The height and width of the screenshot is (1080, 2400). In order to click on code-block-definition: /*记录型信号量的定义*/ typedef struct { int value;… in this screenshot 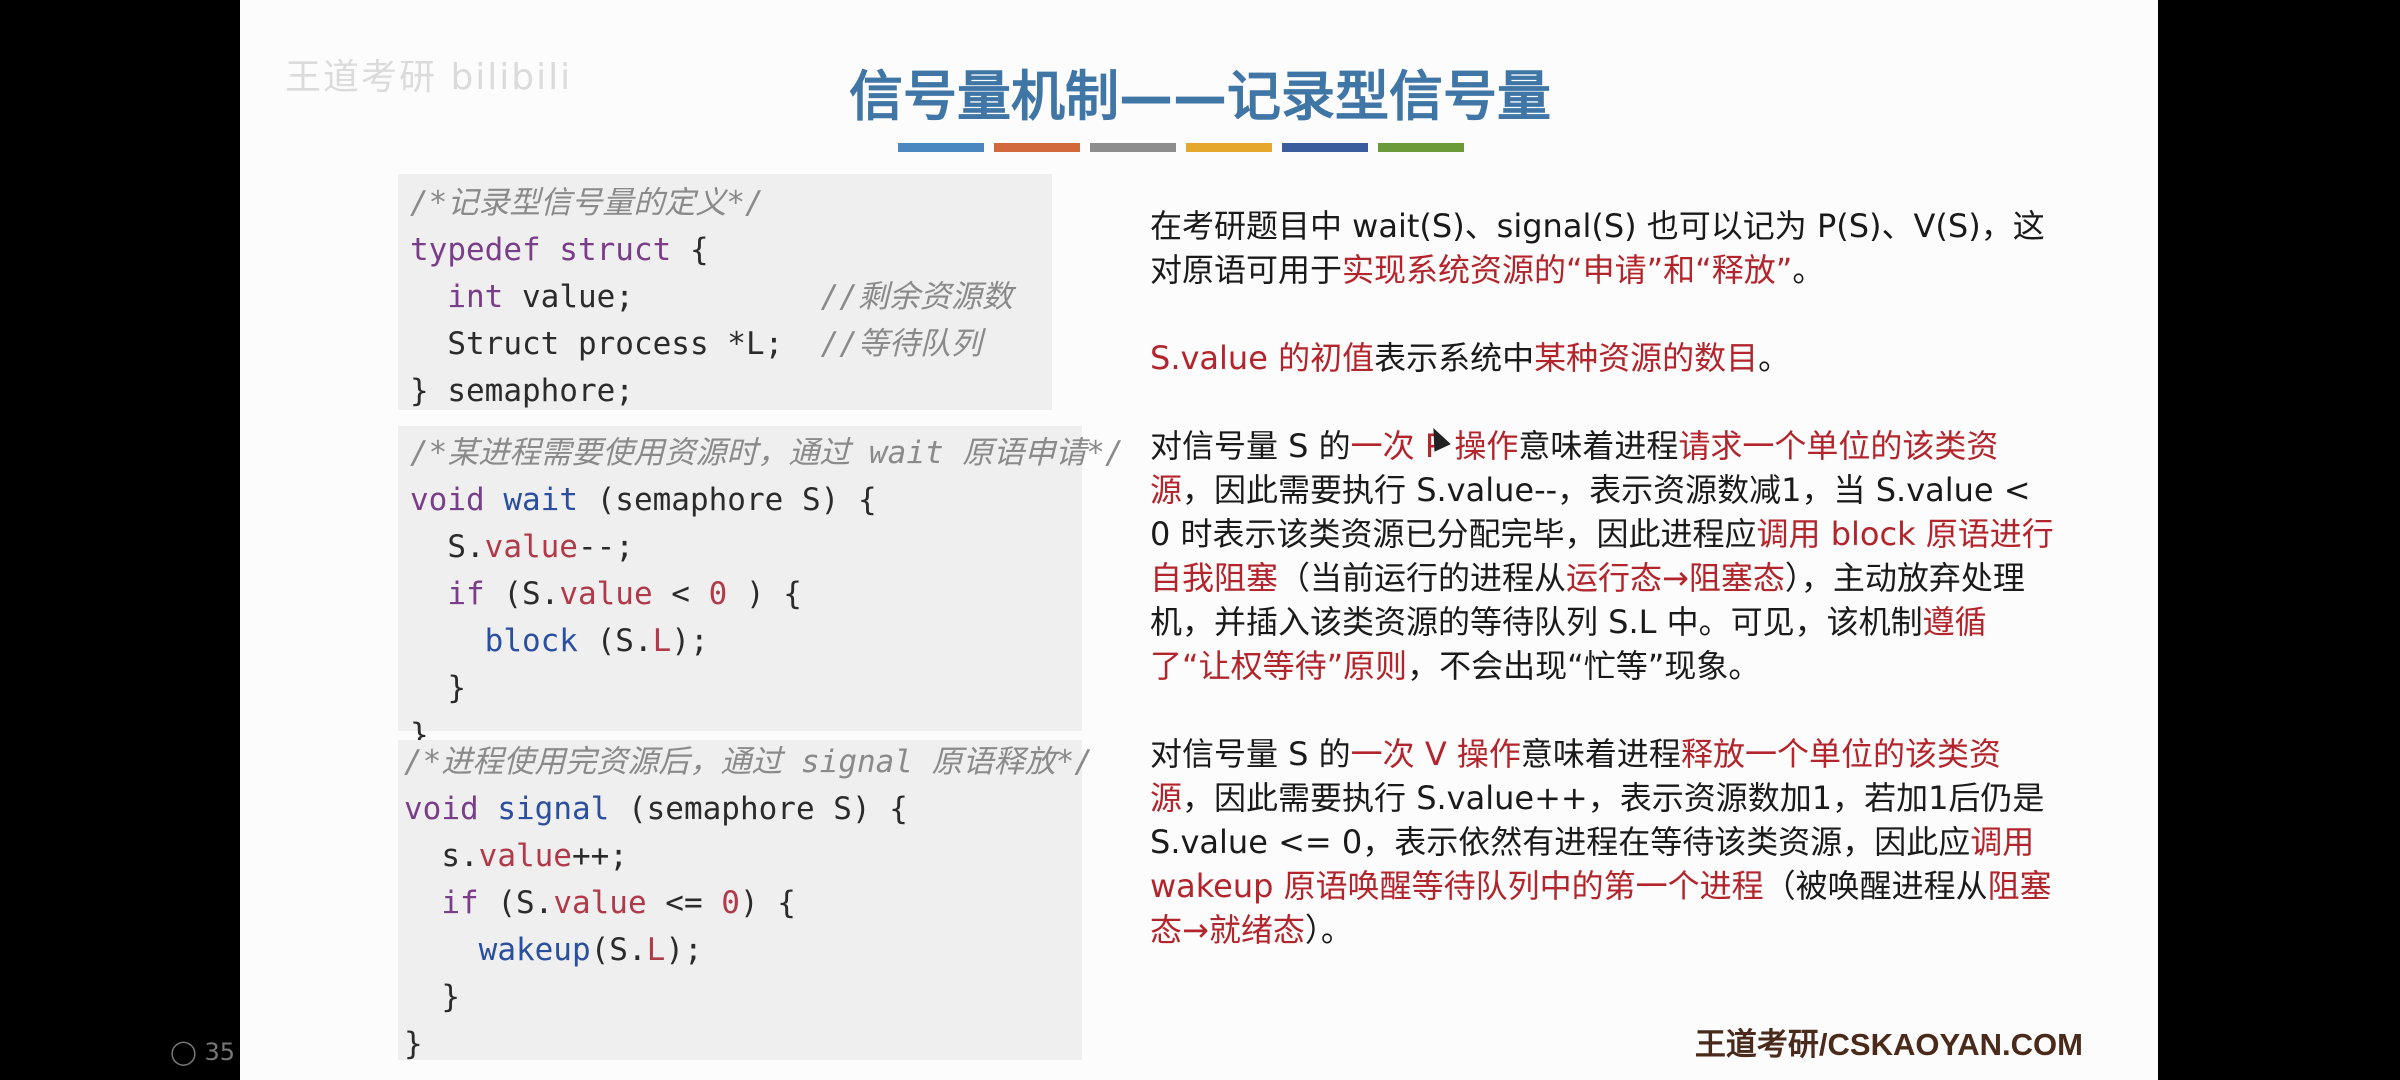, I will do `click(725, 292)`.